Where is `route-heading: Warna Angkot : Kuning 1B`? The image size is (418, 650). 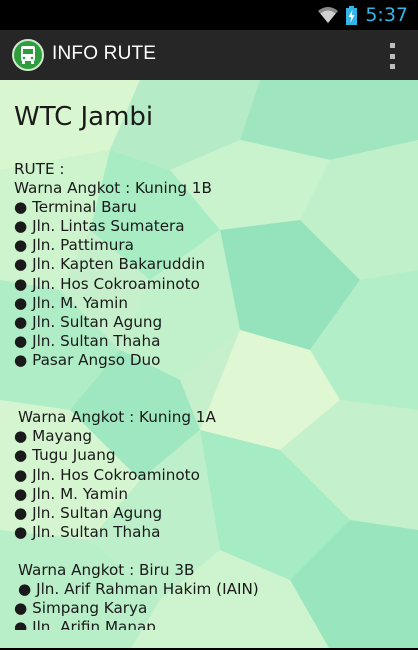
route-heading: Warna Angkot : Kuning 1B is located at coordinates (113, 188).